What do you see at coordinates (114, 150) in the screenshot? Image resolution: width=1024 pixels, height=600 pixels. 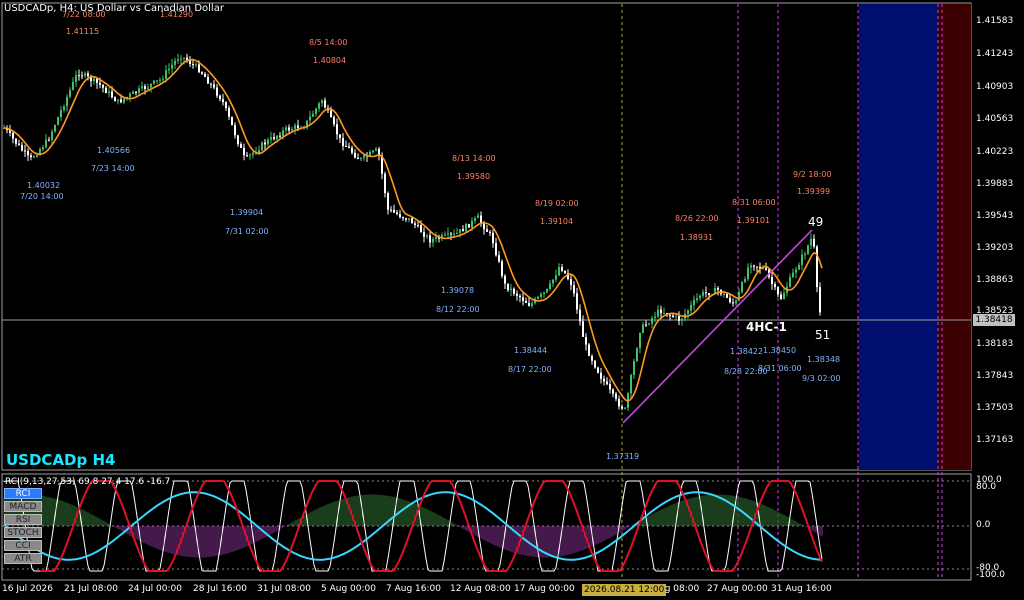 I see `low-price-label: 1.40566` at bounding box center [114, 150].